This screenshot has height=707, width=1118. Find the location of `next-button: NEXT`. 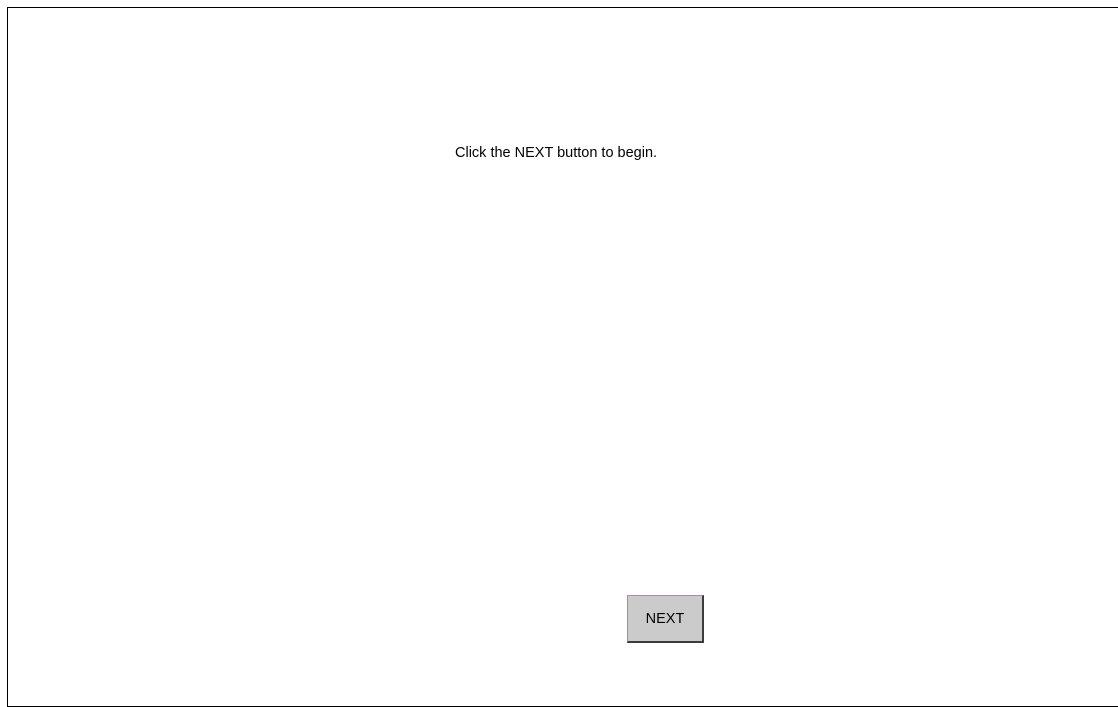

next-button: NEXT is located at coordinates (665, 619).